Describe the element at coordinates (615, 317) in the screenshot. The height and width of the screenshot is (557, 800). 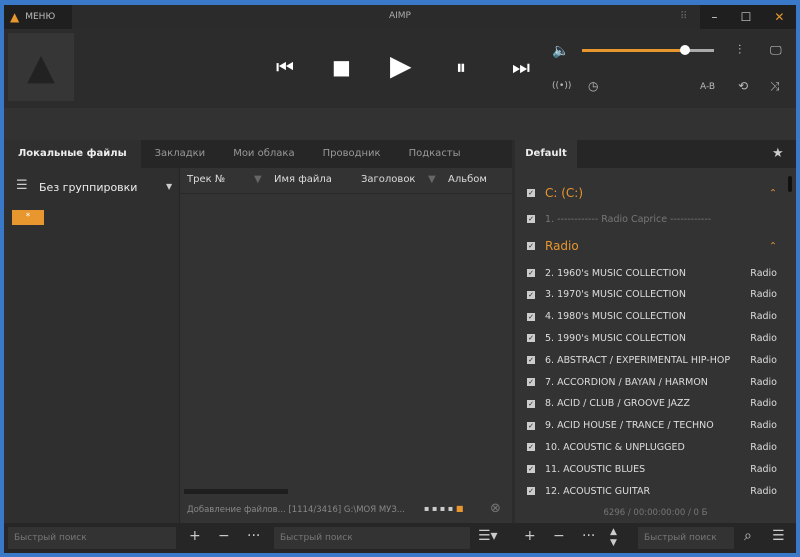
I see `track-title: 4. 1980's MUSIC COLLECTION` at that location.